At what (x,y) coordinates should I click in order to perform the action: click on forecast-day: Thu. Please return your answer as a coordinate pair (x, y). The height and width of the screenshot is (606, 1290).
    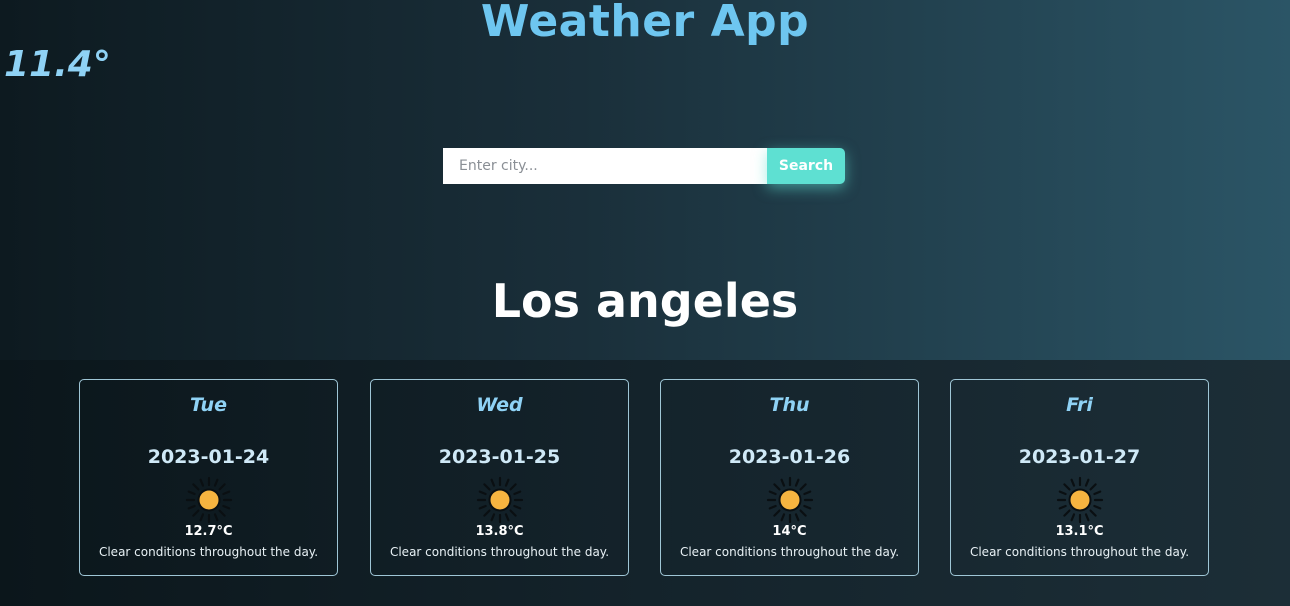
    Looking at the image, I should click on (789, 405).